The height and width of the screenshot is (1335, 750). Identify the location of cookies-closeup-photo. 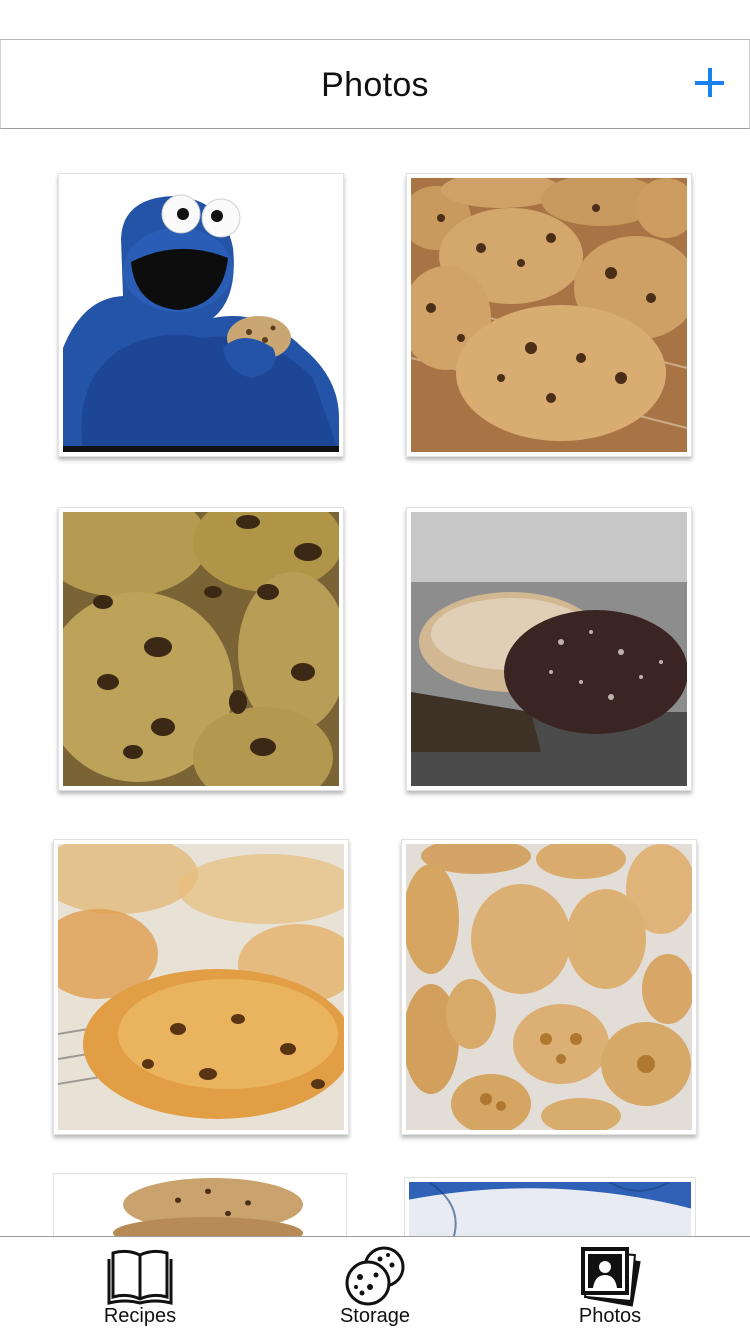
(201, 649).